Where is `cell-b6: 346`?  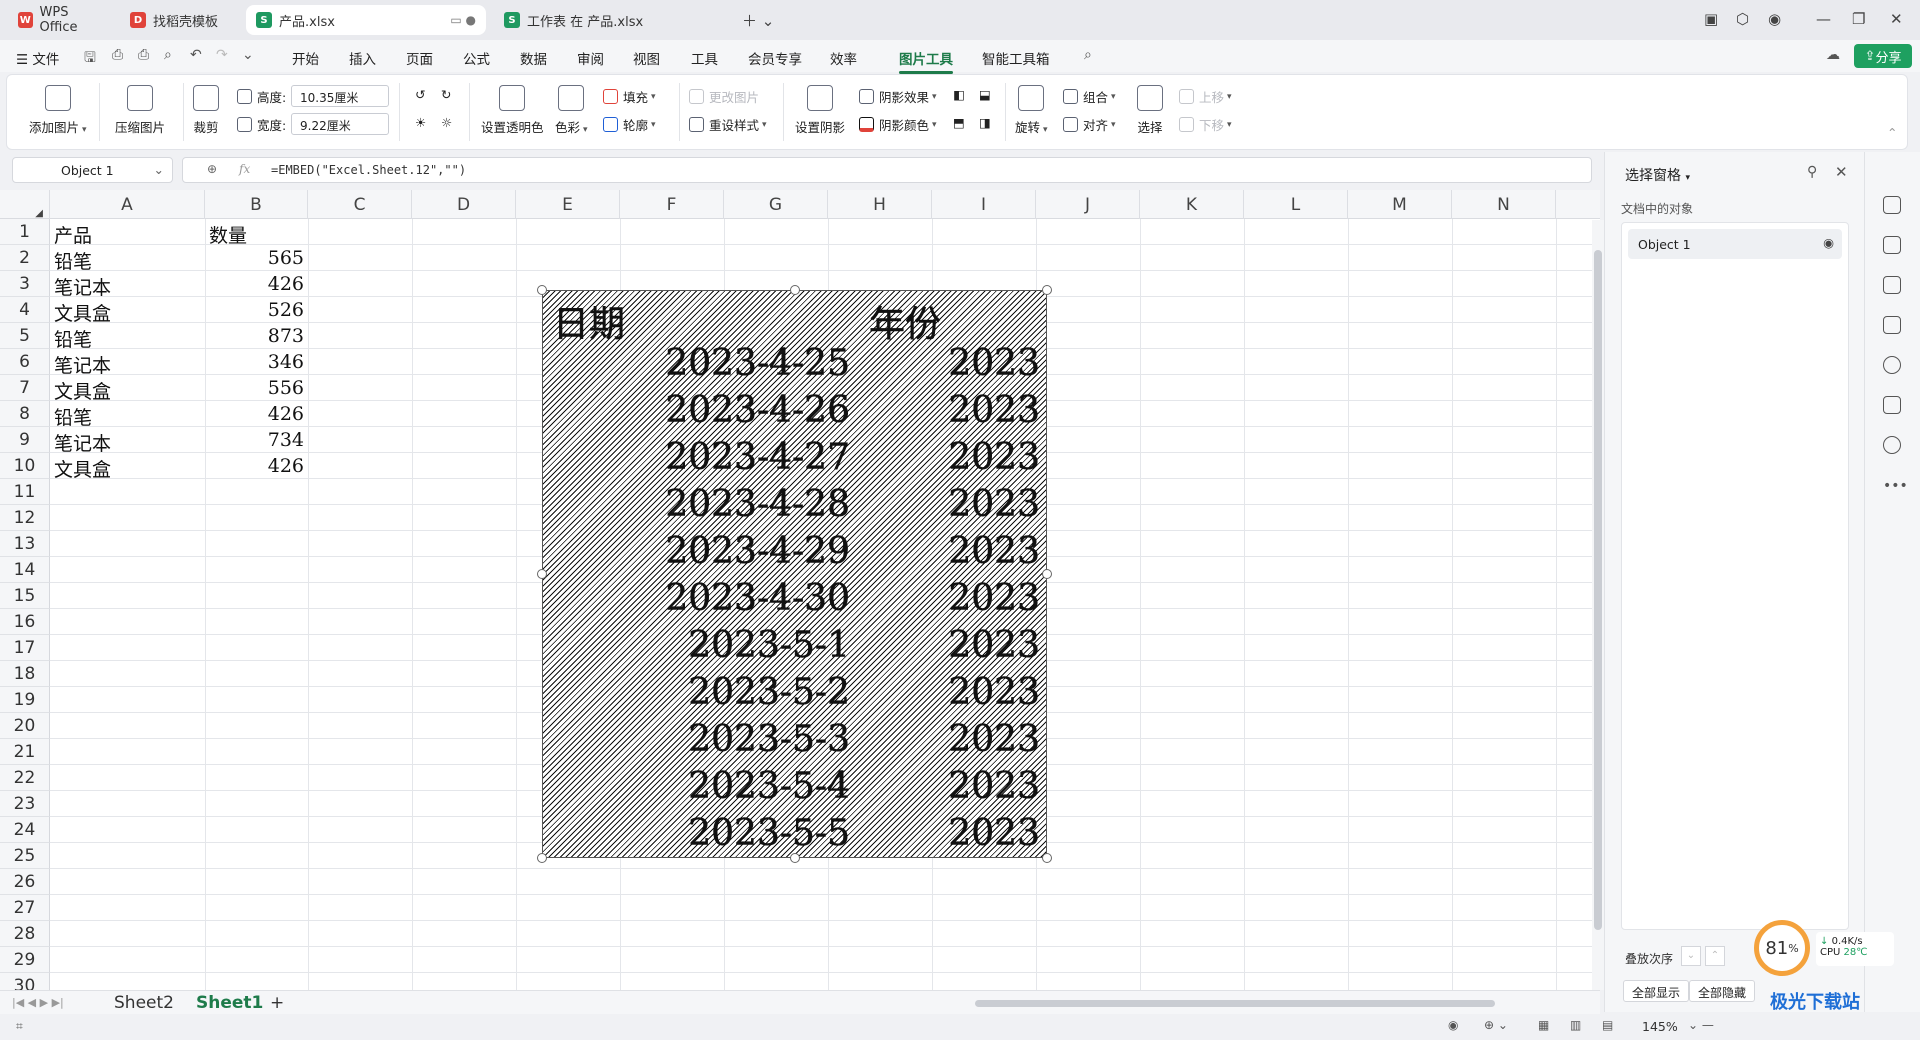
cell-b6: 346 is located at coordinates (256, 362).